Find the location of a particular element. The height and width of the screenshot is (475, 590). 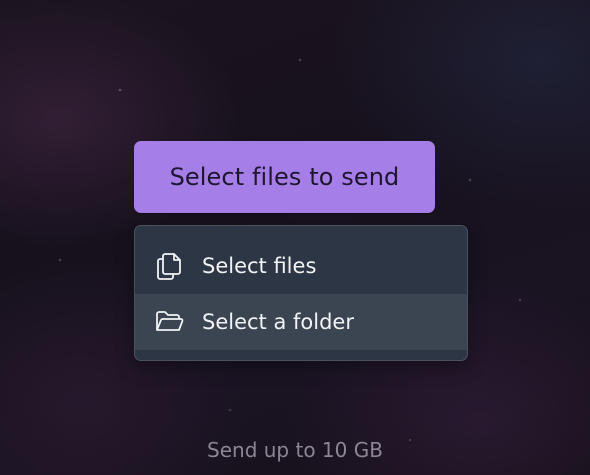

menu-item-label: Select files is located at coordinates (259, 266).